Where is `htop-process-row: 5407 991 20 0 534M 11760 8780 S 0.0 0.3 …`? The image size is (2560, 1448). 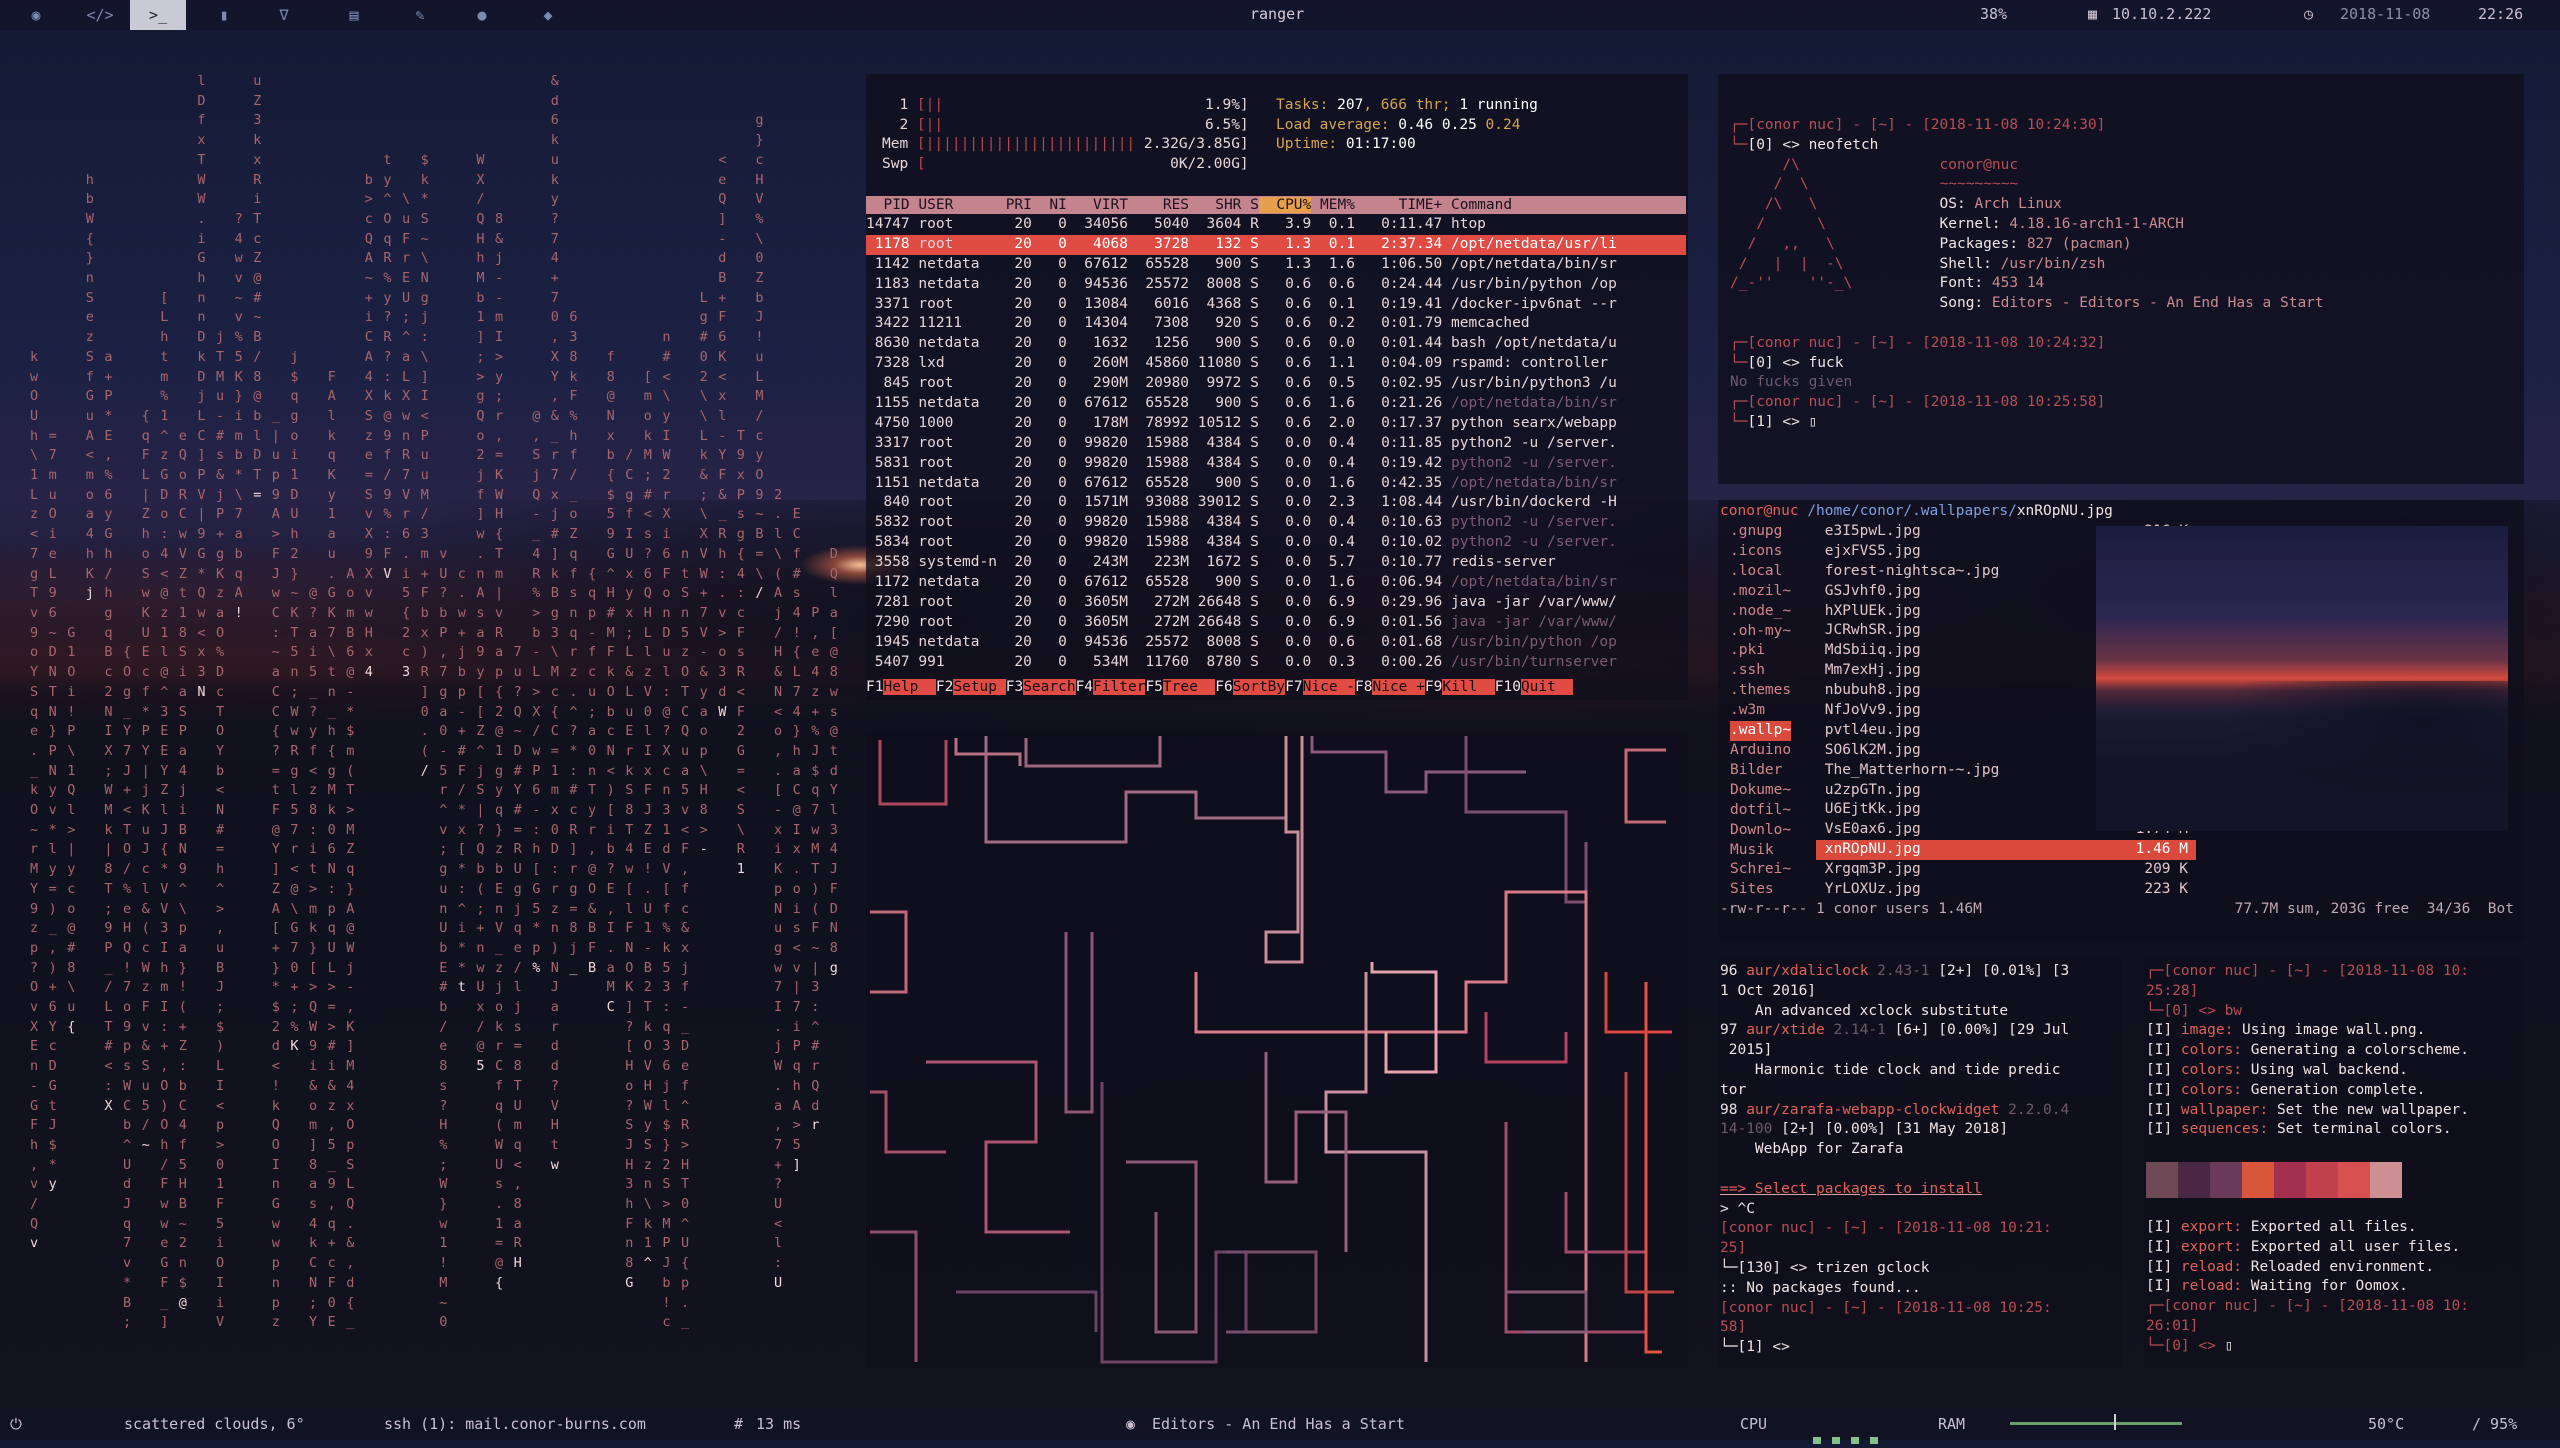
htop-process-row: 5407 991 20 0 534M 11760 8780 S 0.0 0.3 … is located at coordinates (1276, 663).